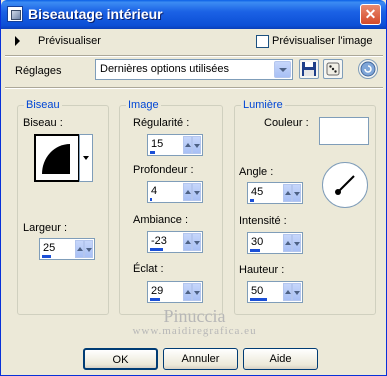  I want to click on image-group-title: Image, so click(143, 105).